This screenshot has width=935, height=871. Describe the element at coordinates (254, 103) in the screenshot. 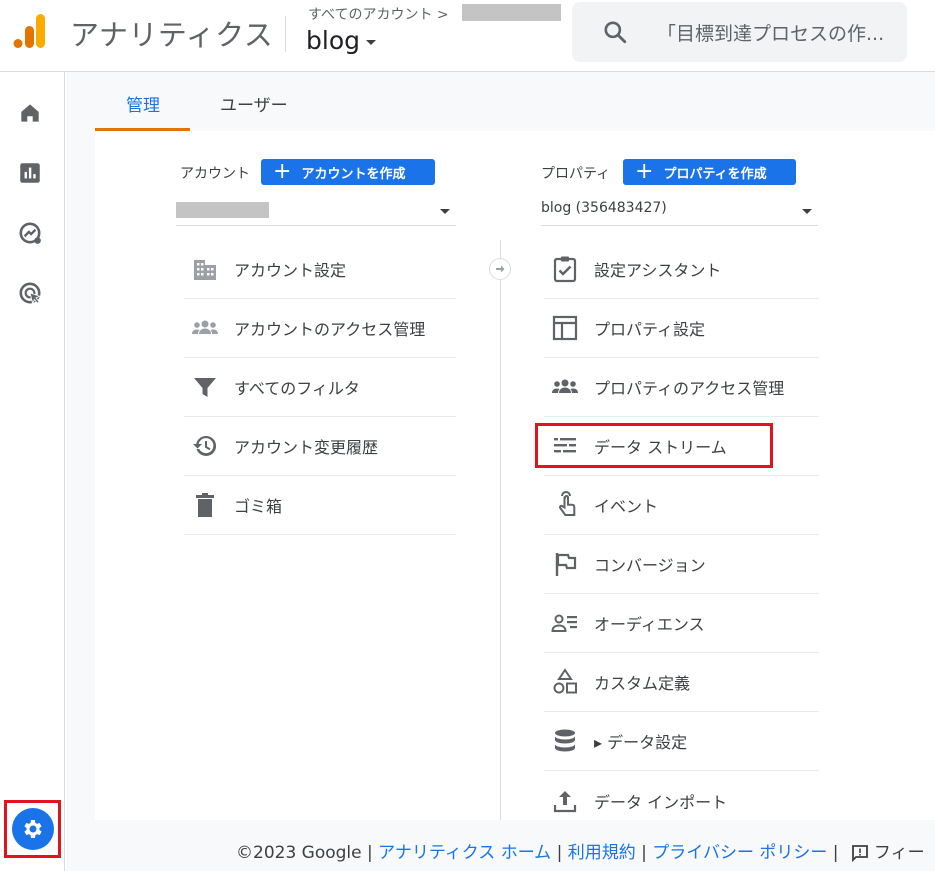

I see `tab-user: ユーザー` at that location.